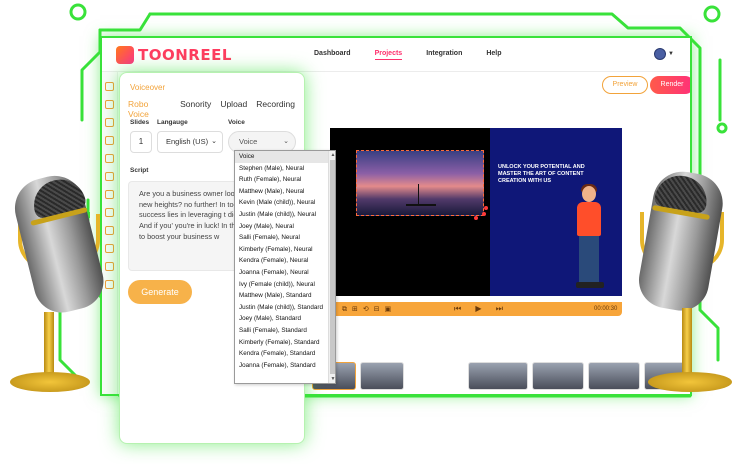  What do you see at coordinates (281, 273) in the screenshot?
I see `voice-option: Joanna (Female), Neural` at bounding box center [281, 273].